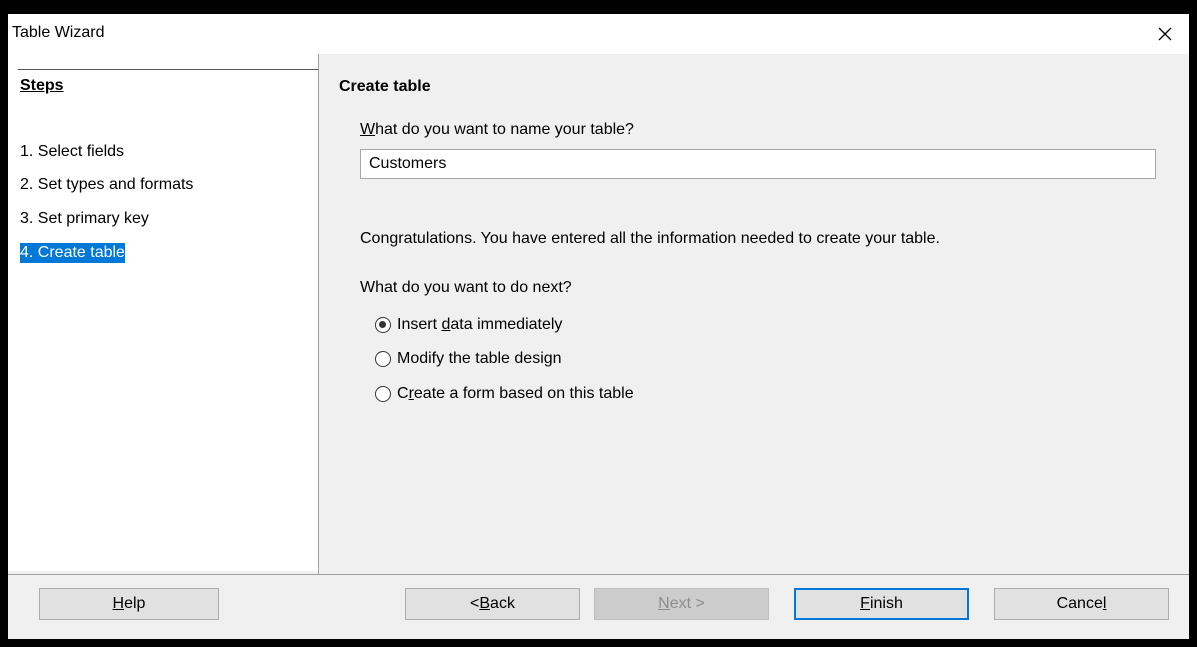  I want to click on step-create-table: 4. Create table, so click(72, 253).